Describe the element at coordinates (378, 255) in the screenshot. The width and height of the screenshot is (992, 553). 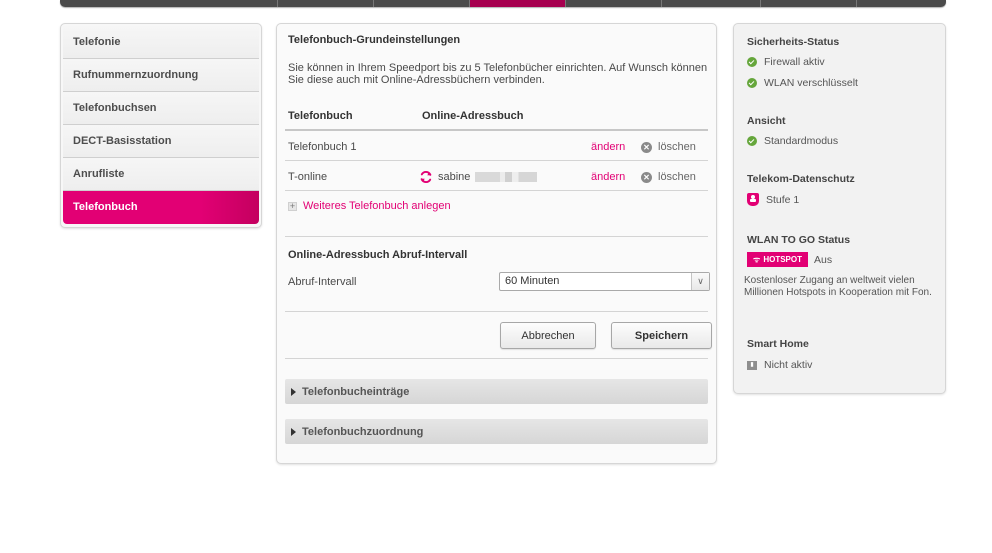
I see `interval-title: Online-Adressbuch Abruf-Intervall` at that location.